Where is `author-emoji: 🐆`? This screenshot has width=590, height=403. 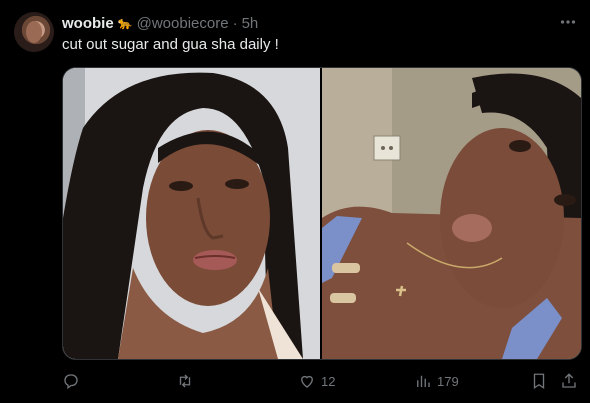 author-emoji: 🐆 is located at coordinates (125, 23).